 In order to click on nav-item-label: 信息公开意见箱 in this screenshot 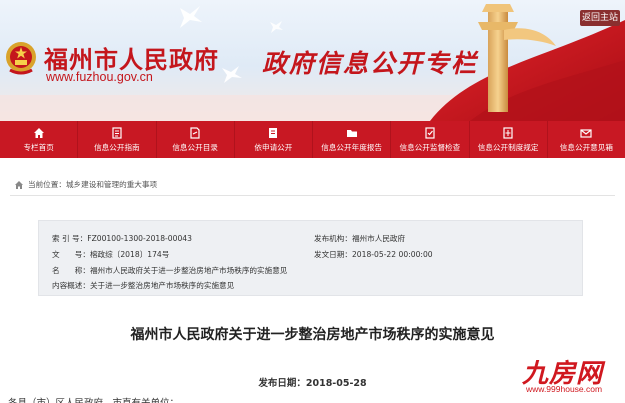, I will do `click(586, 147)`.